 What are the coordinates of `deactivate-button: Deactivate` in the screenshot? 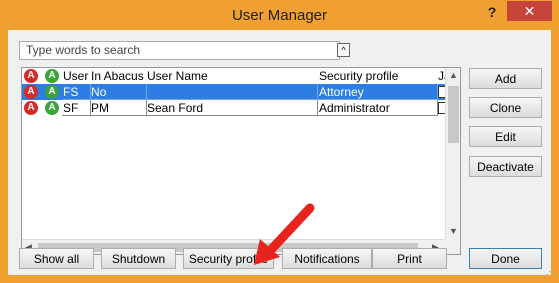 It's located at (505, 166).